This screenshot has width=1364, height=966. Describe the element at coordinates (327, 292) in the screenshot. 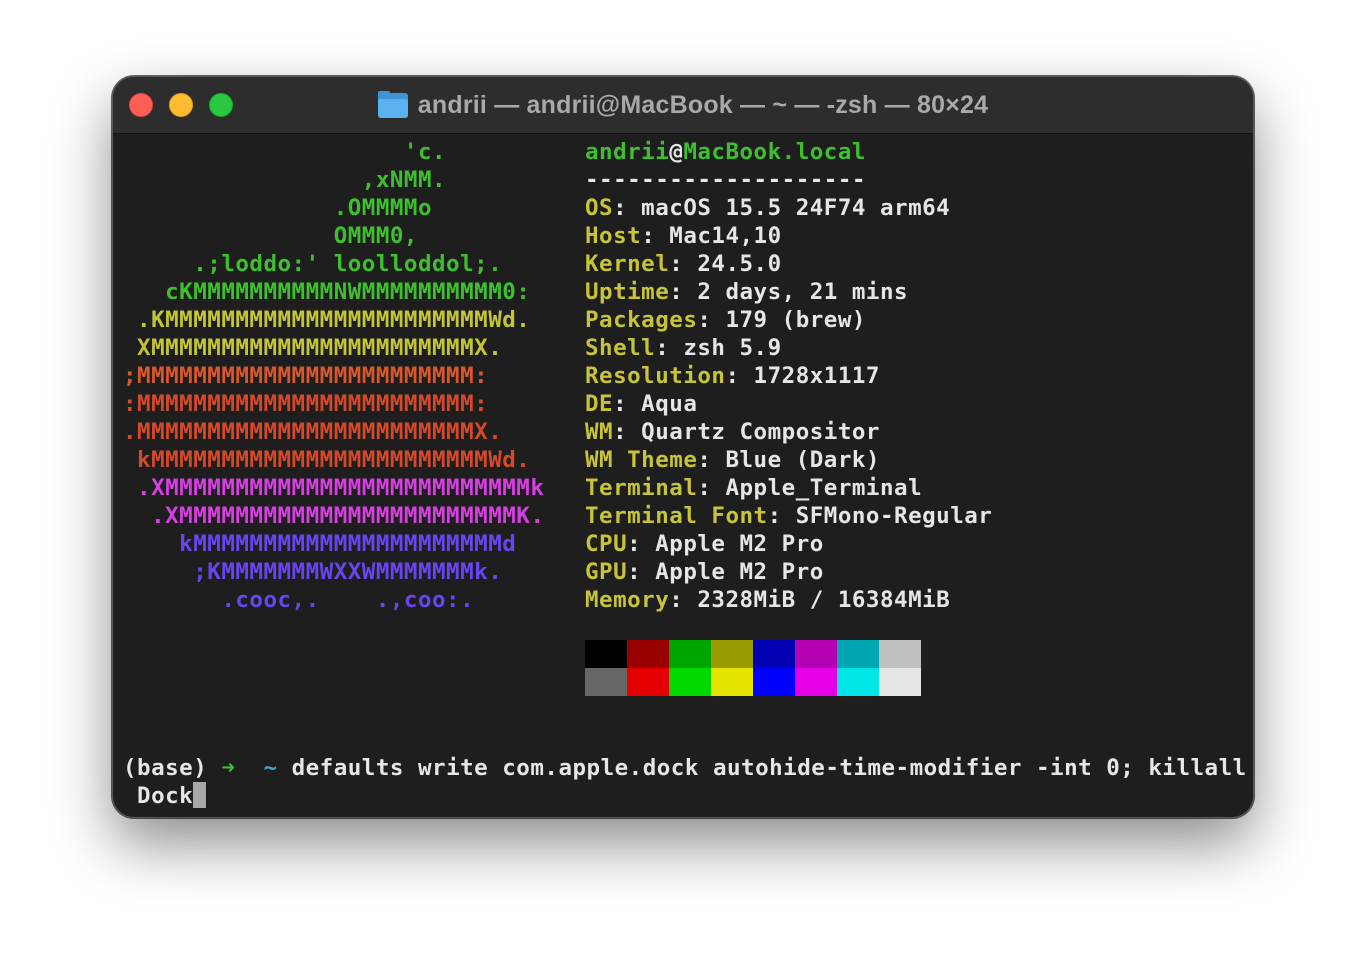

I see `logo-line: cKMMMMMMMMMMNWMMMMMMMMMM0:` at that location.